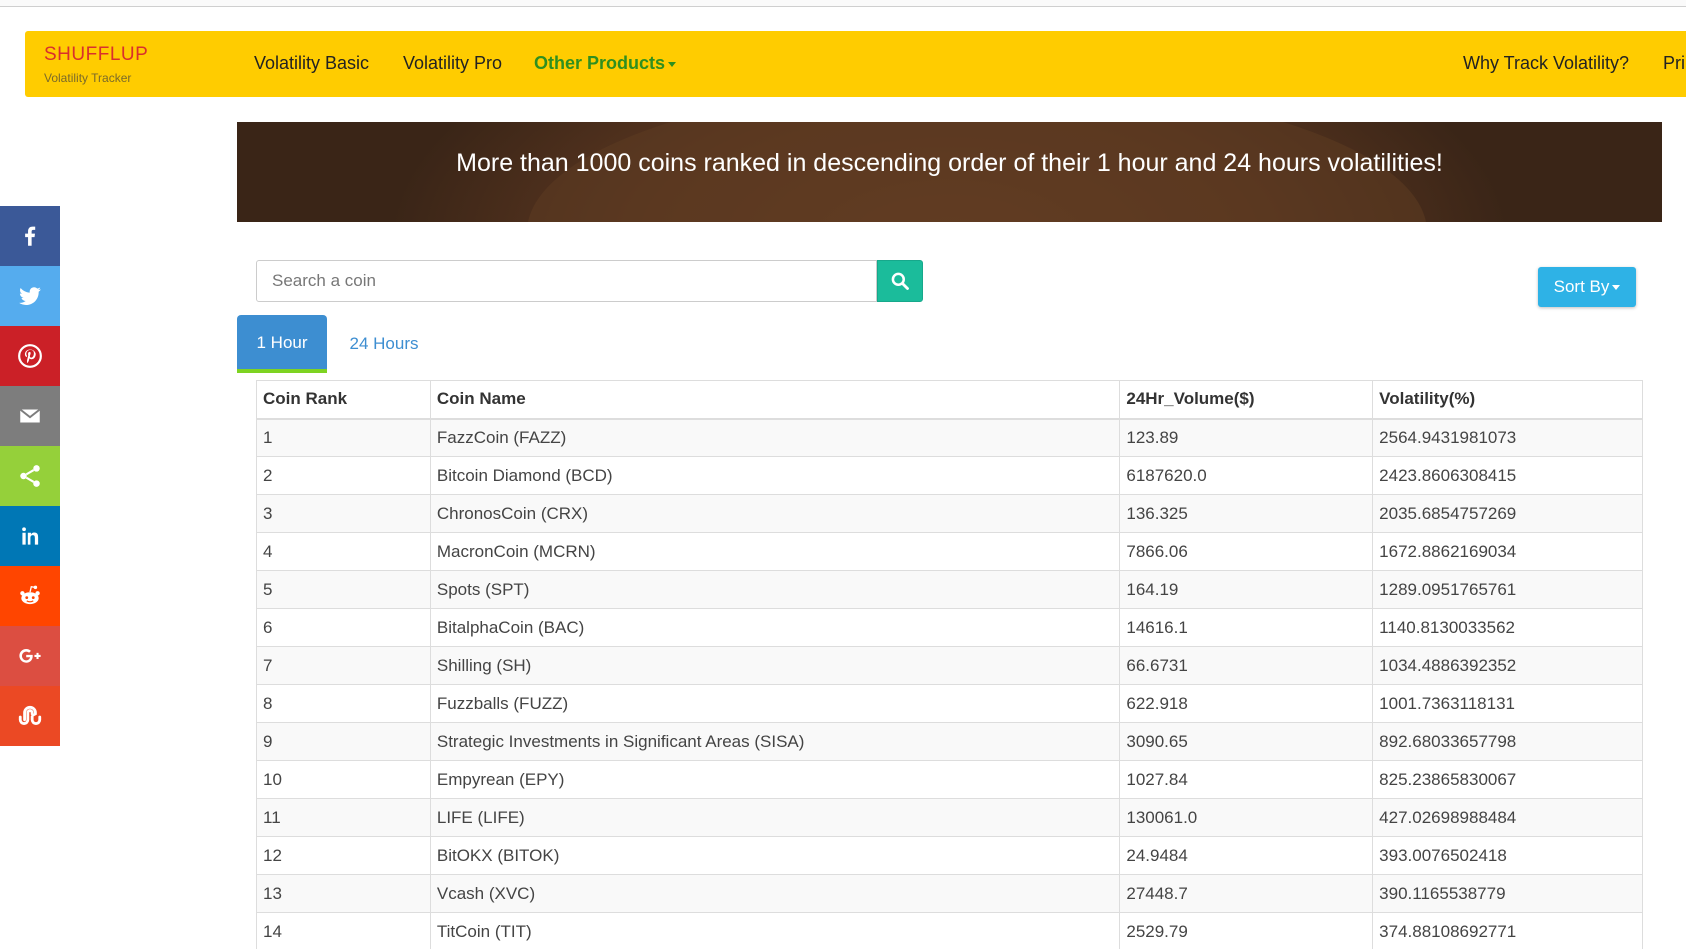 This screenshot has width=1686, height=949. I want to click on social-share-bar, so click(30, 476).